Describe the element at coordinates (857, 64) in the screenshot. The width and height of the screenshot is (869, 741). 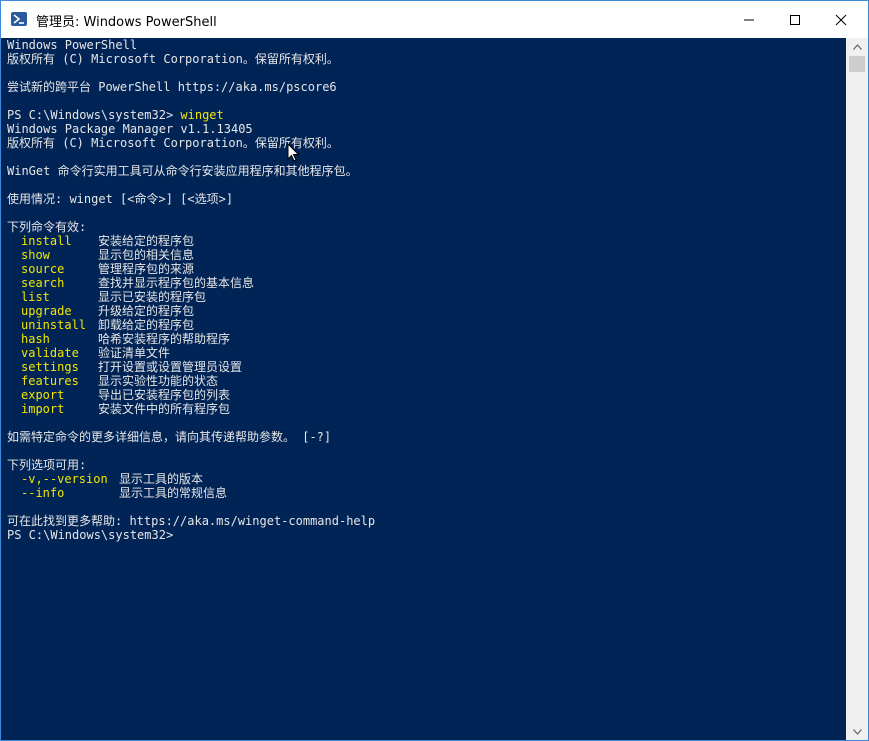
I see `scrollbar-thumb` at that location.